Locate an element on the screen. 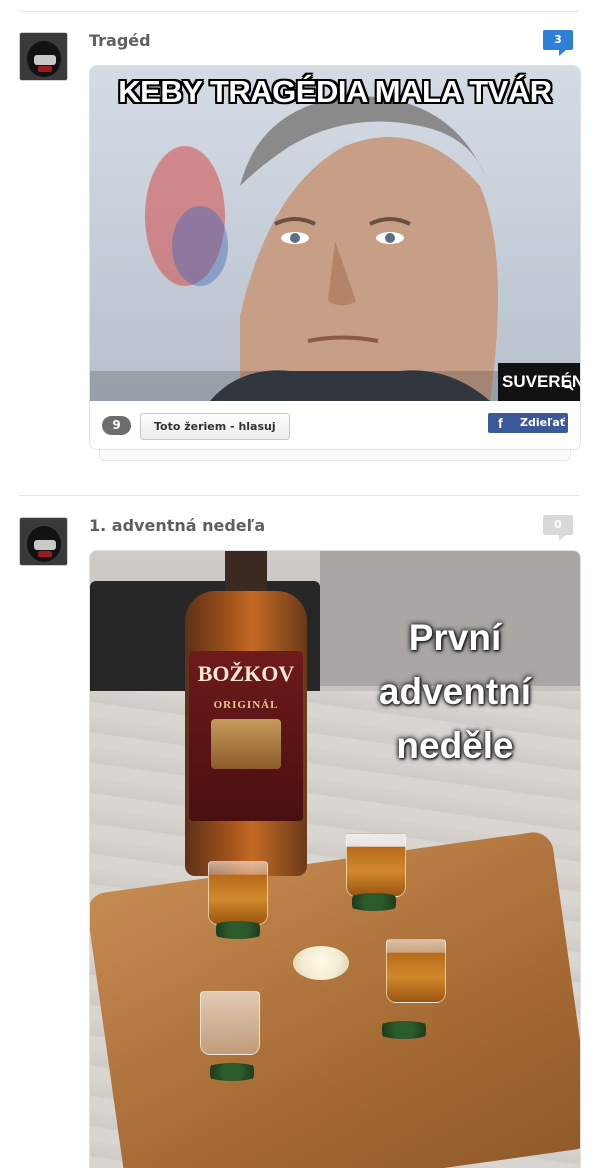  bottle-label: BOŽKOV ORIGINÁL is located at coordinates (246, 736).